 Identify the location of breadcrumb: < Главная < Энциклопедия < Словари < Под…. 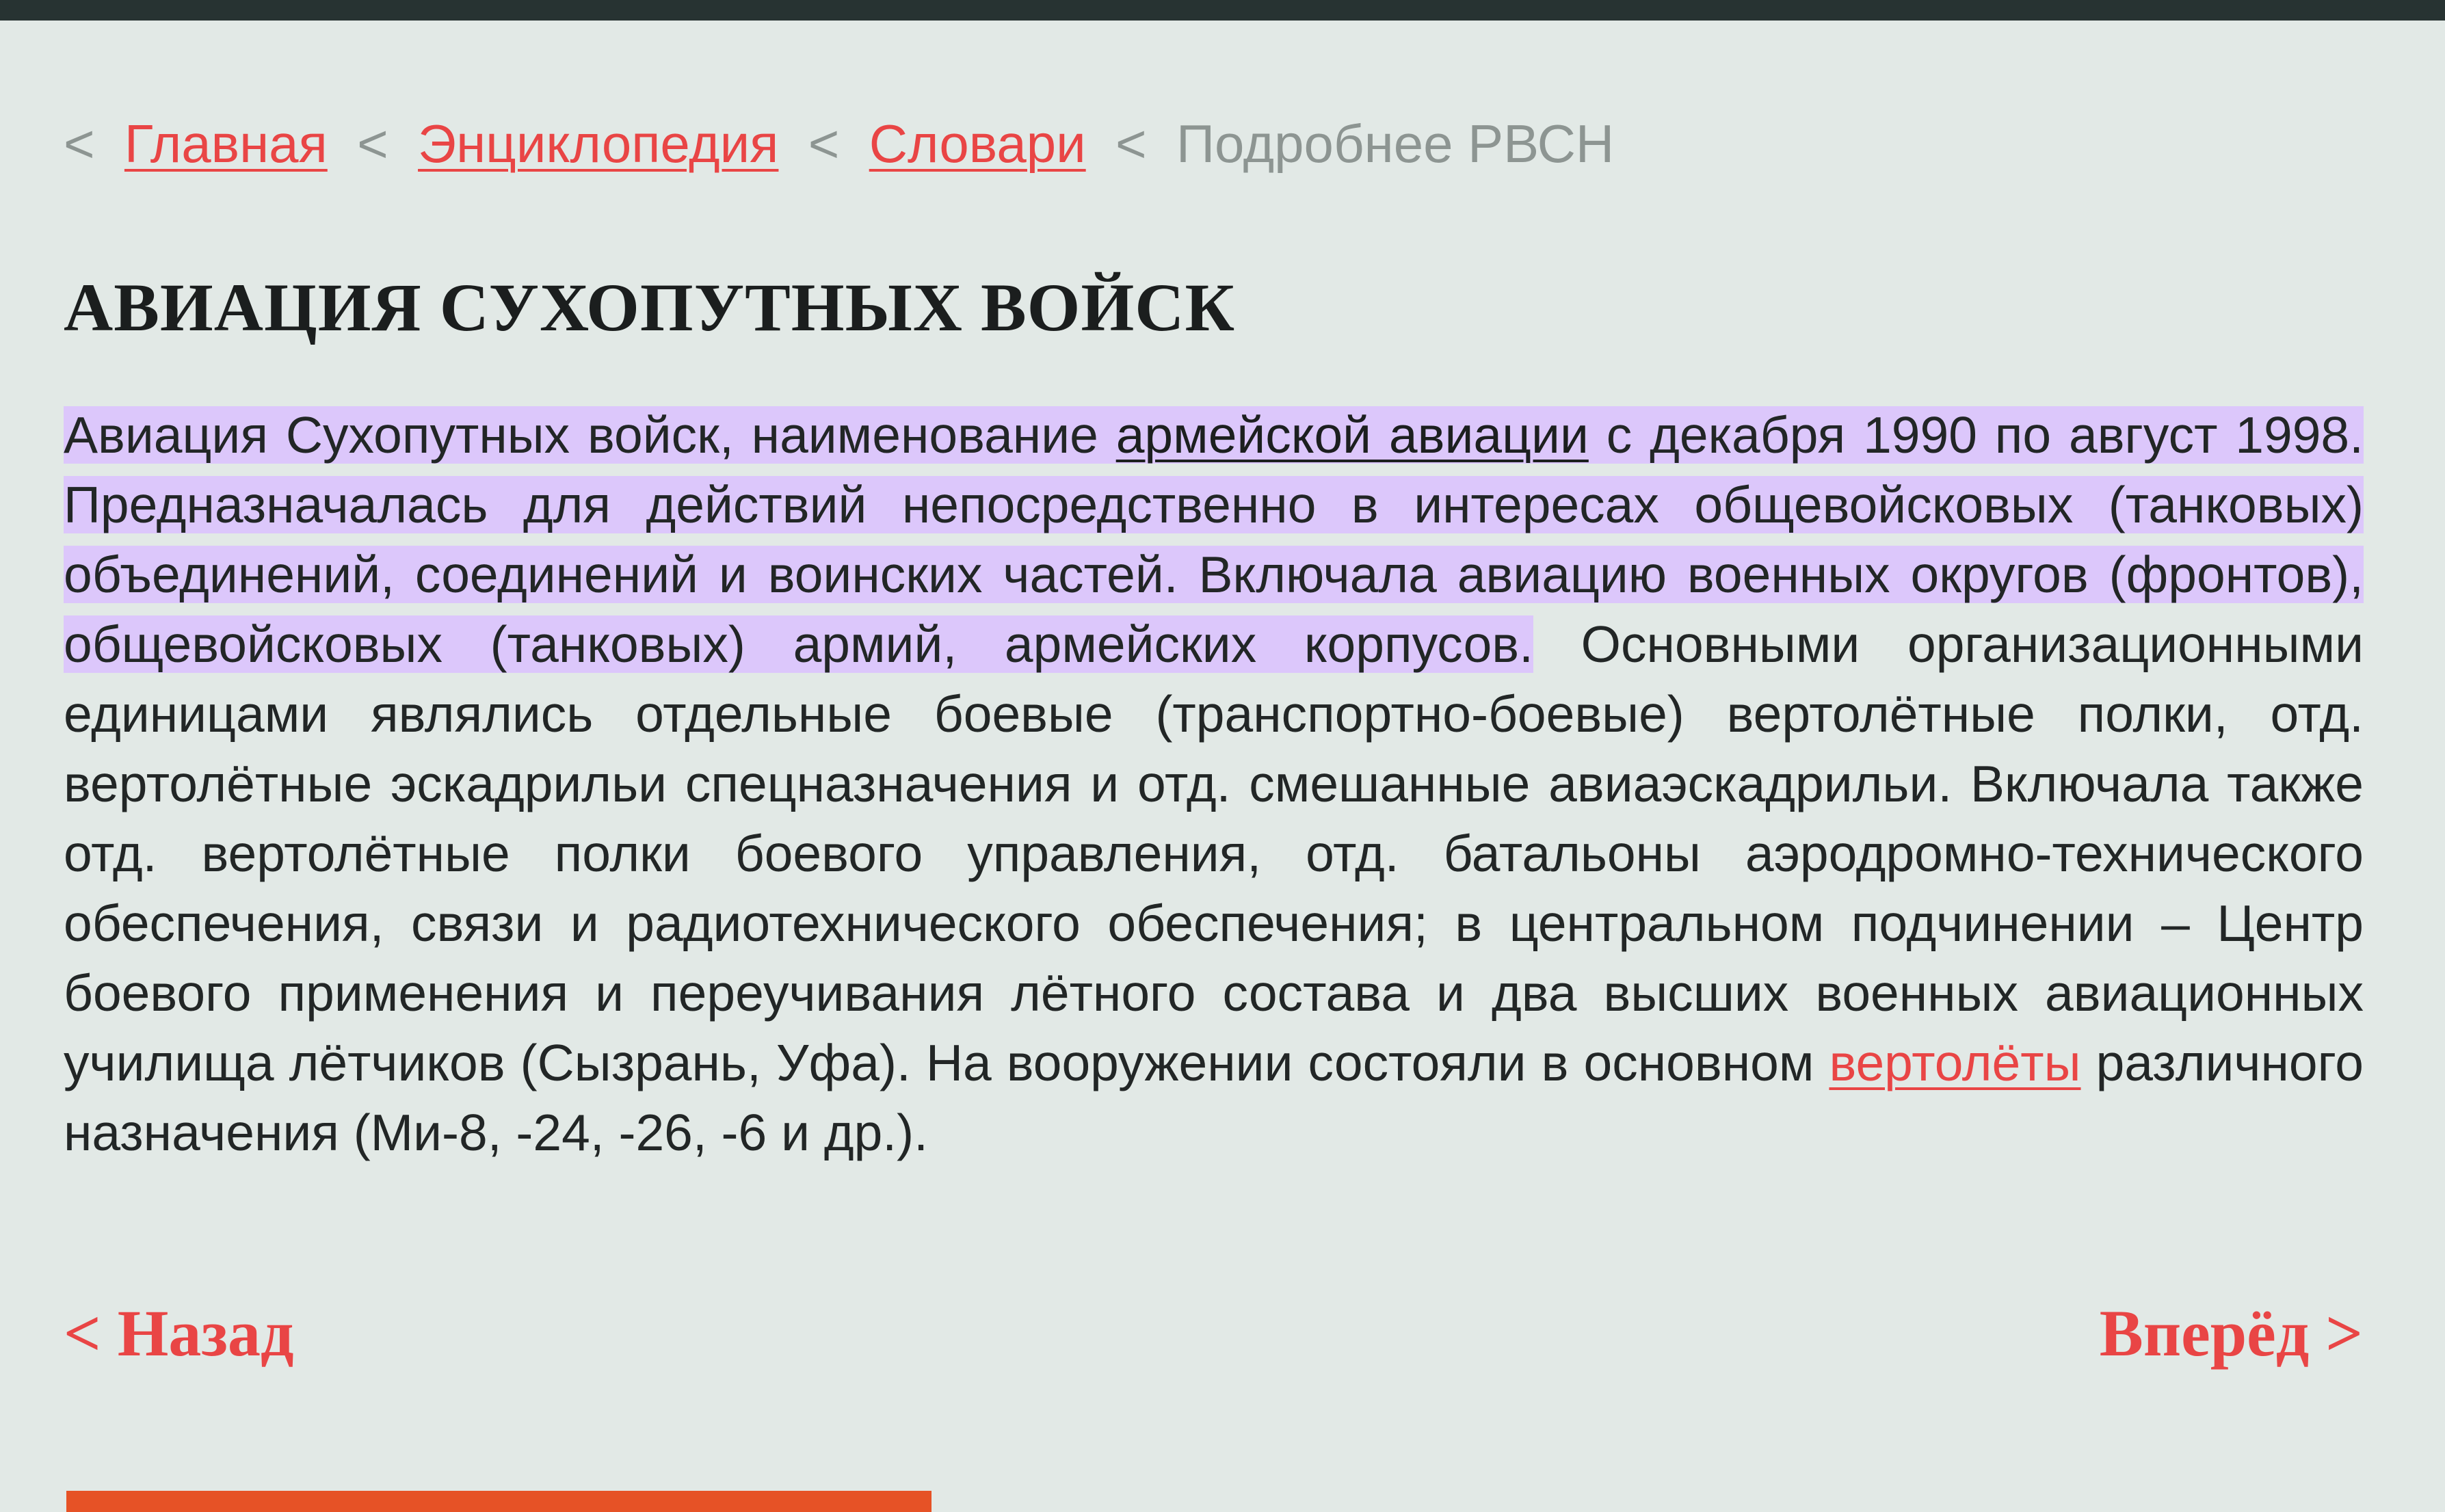
(839, 143).